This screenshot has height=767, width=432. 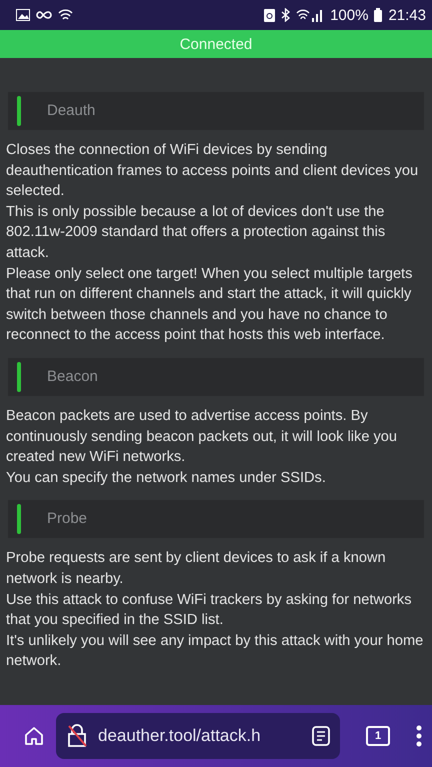 What do you see at coordinates (407, 15) in the screenshot?
I see `clock: 21:43` at bounding box center [407, 15].